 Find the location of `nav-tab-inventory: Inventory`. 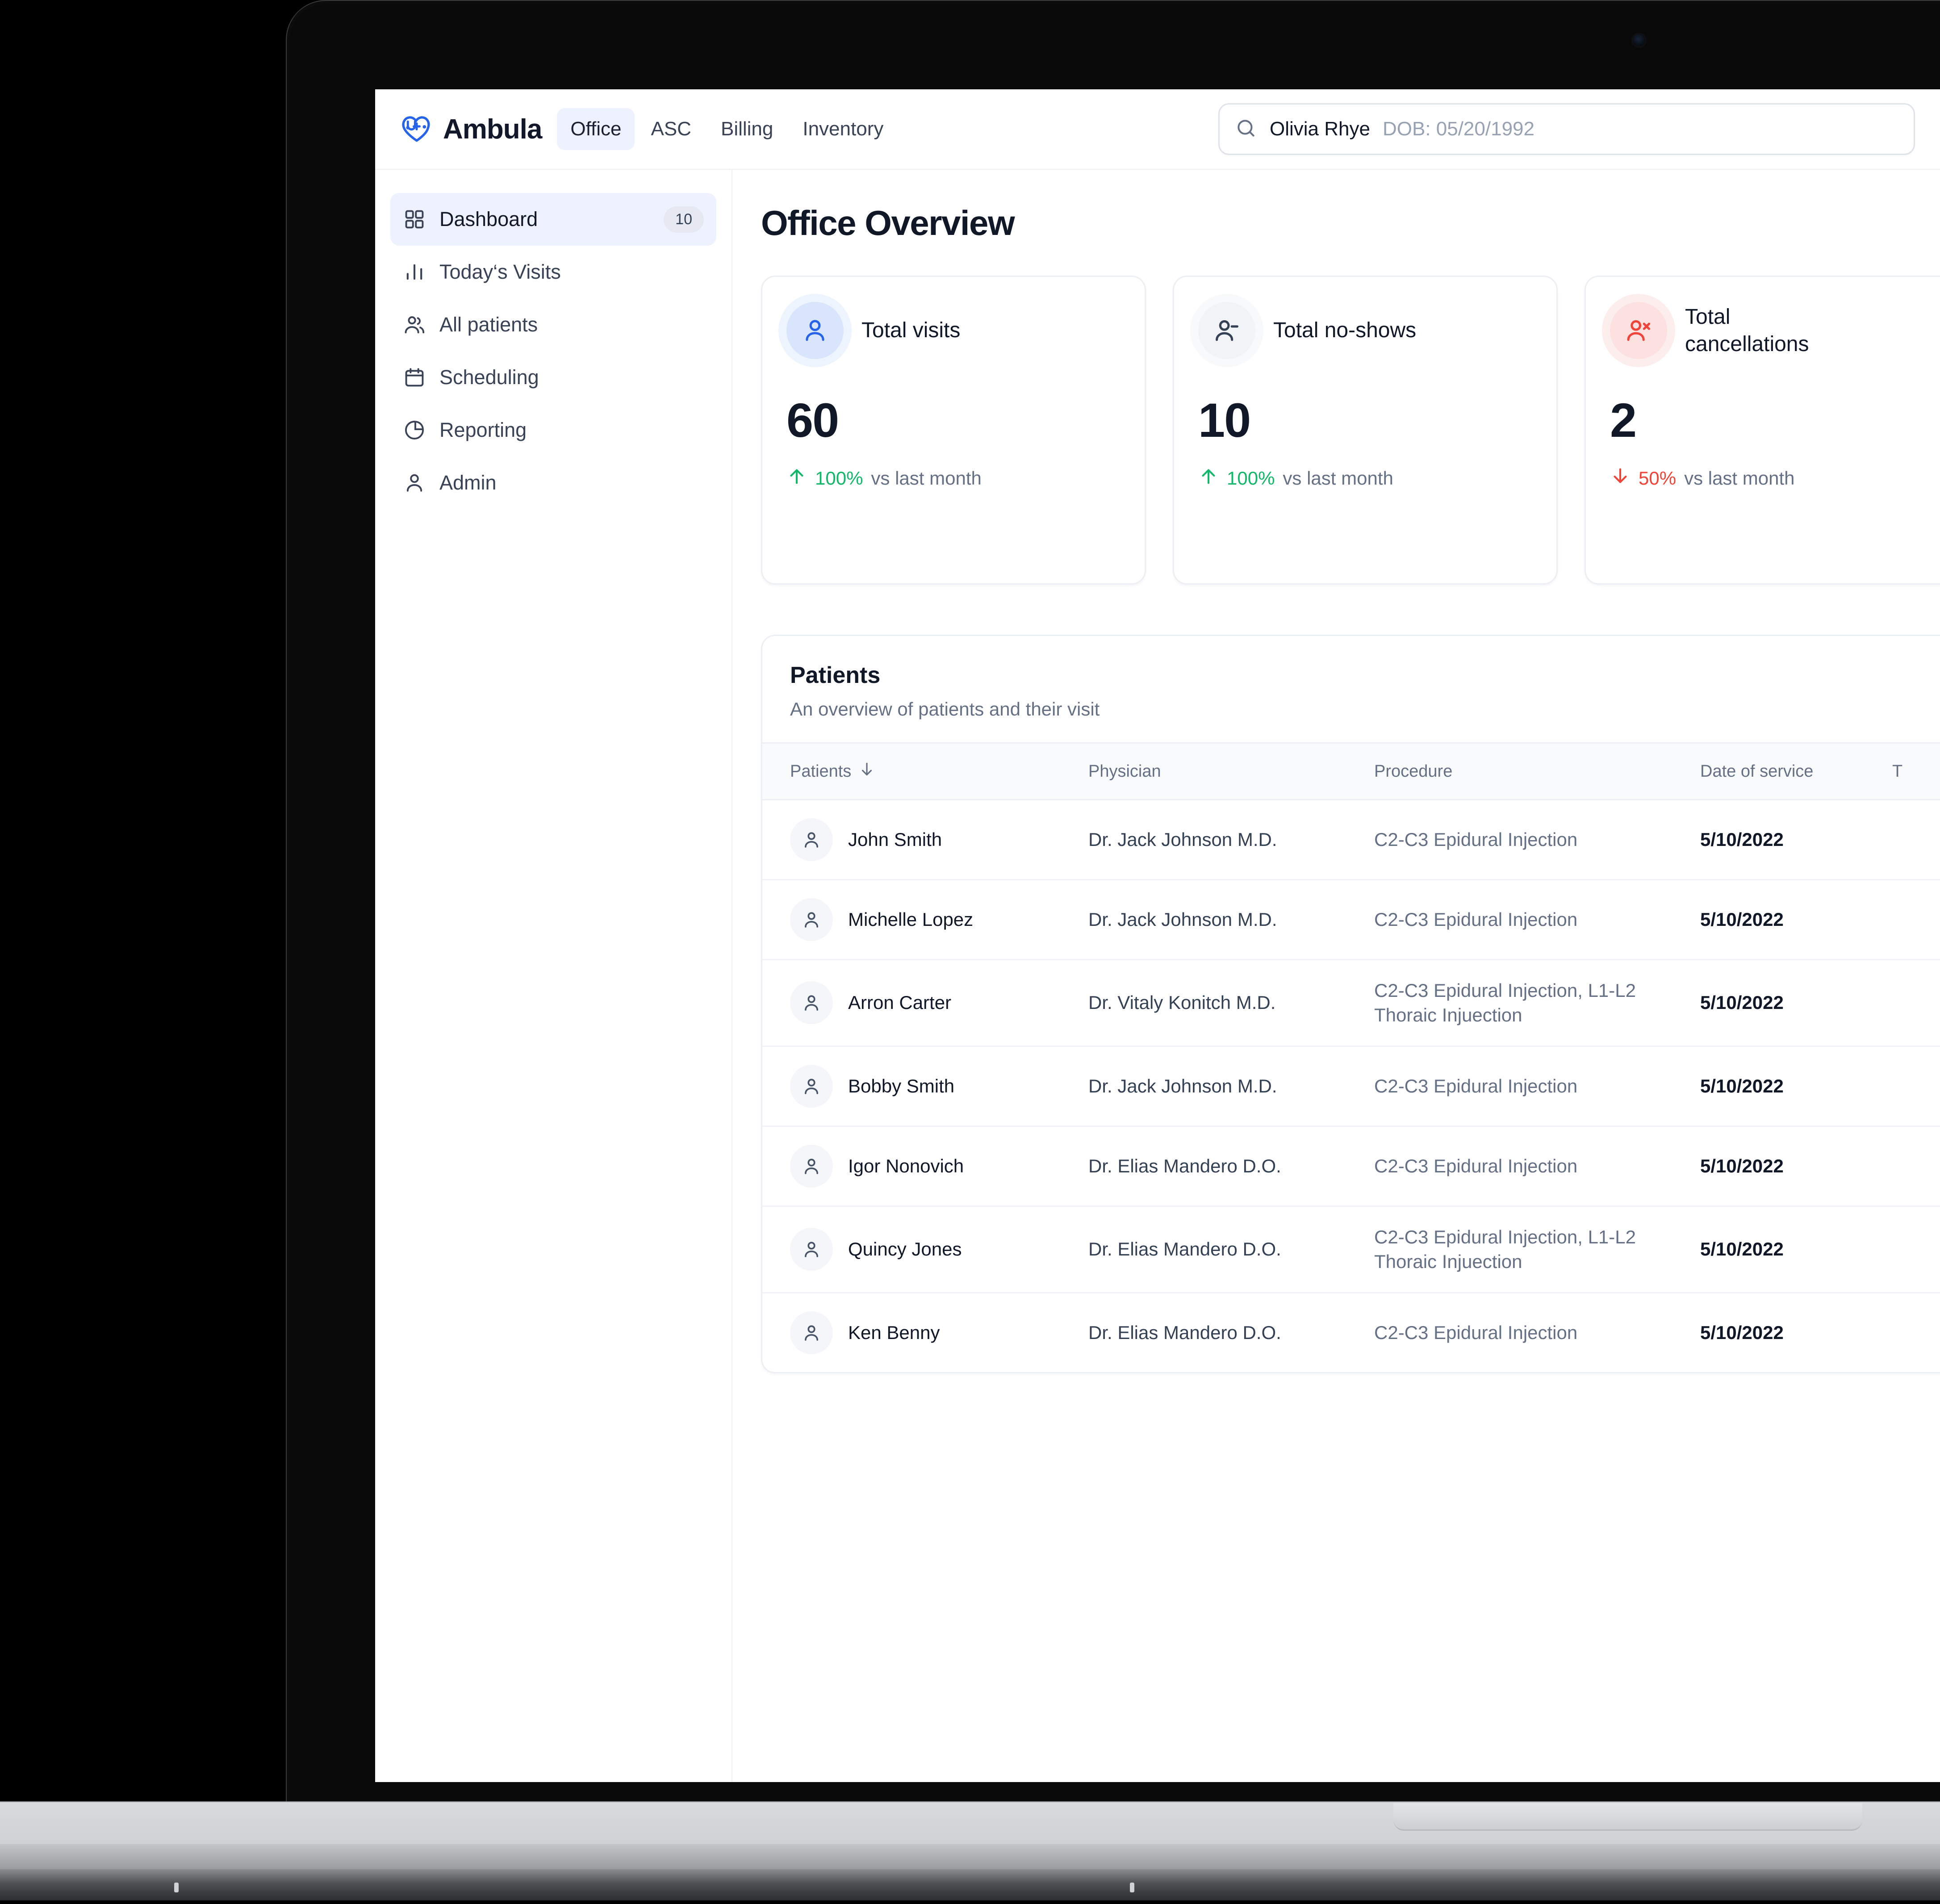

nav-tab-inventory: Inventory is located at coordinates (843, 129).